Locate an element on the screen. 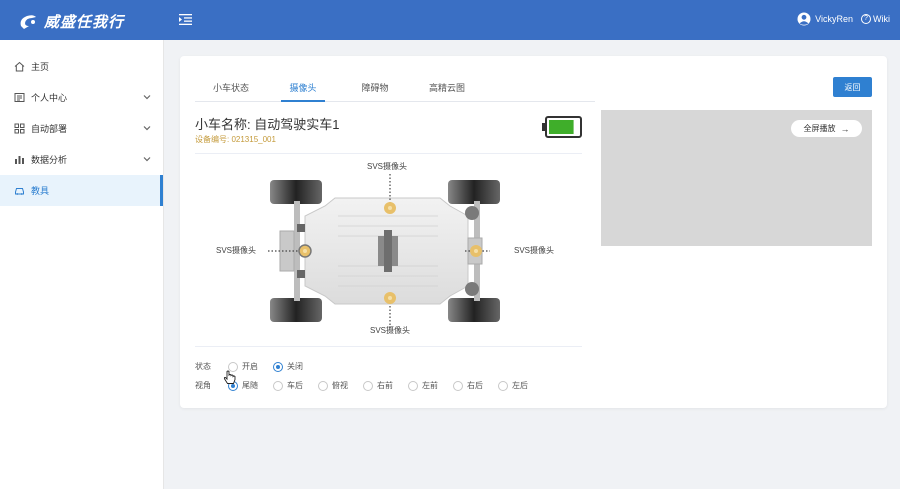 The image size is (900, 489). view-option-rear-left: 左后 is located at coordinates (513, 385).